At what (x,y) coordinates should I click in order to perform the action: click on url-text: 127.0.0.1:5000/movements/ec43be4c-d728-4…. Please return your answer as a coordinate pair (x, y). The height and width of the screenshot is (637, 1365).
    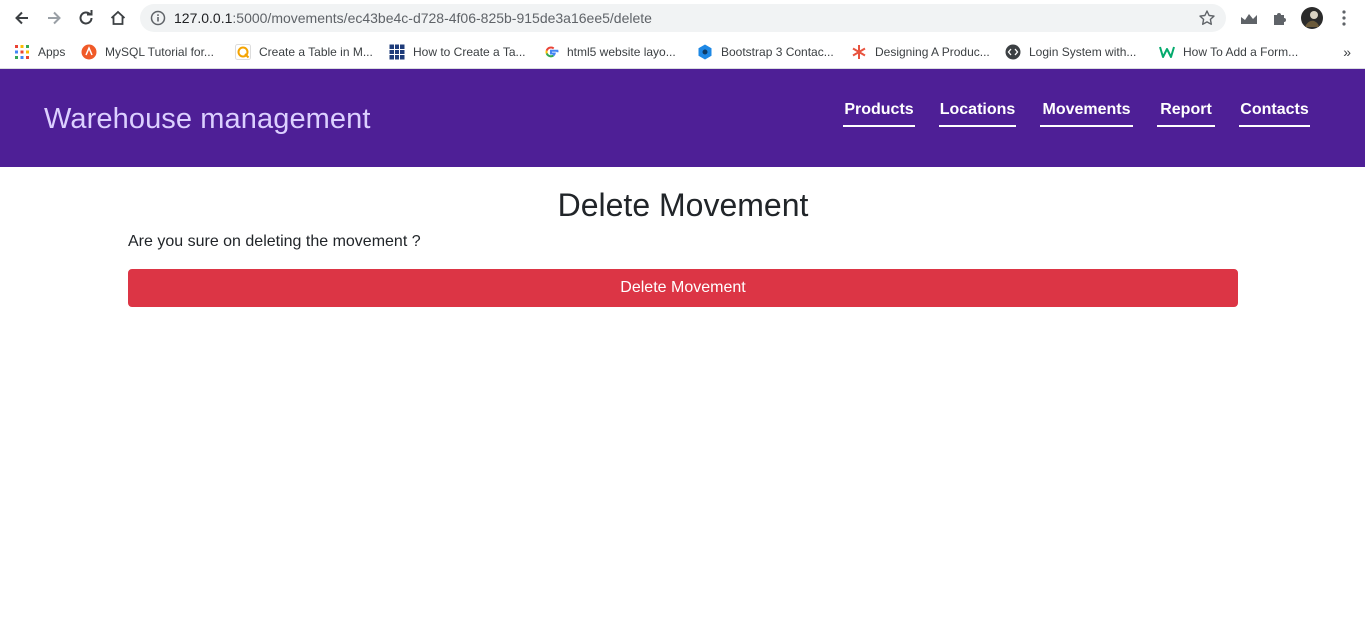
    Looking at the image, I should click on (413, 18).